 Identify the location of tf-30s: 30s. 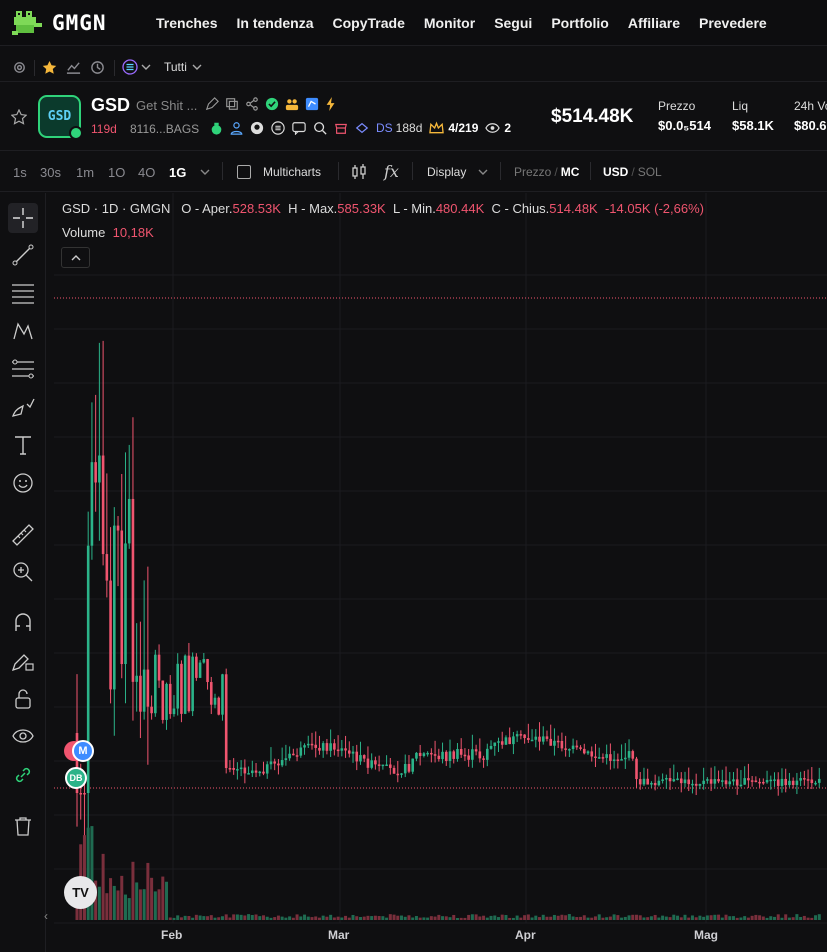
(50, 172).